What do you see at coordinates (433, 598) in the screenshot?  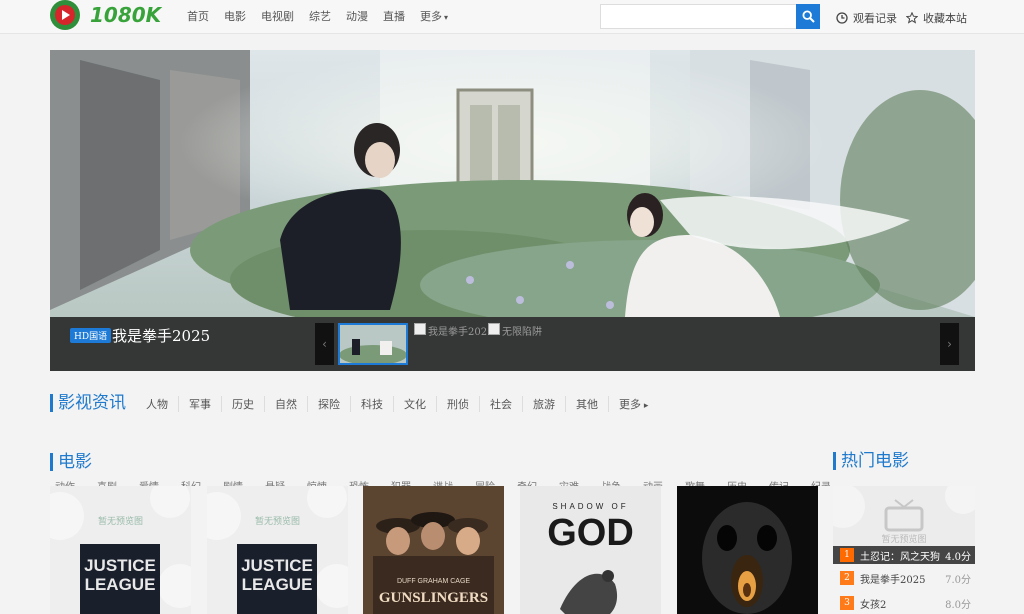 I see `poster-title: GUNSLINGERS` at bounding box center [433, 598].